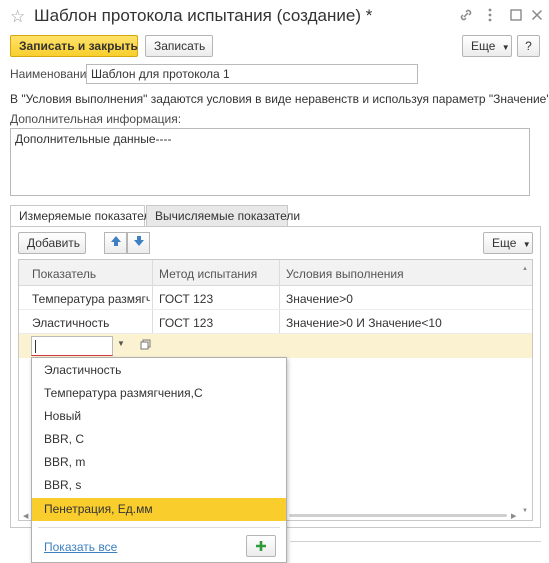 The height and width of the screenshot is (563, 549). I want to click on save-button: Записать, so click(179, 46).